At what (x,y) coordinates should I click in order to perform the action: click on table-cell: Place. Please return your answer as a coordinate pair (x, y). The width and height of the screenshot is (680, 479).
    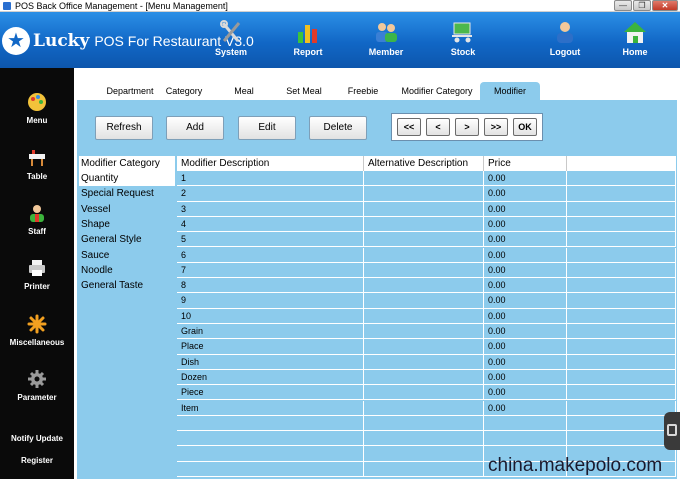
    Looking at the image, I should click on (270, 347).